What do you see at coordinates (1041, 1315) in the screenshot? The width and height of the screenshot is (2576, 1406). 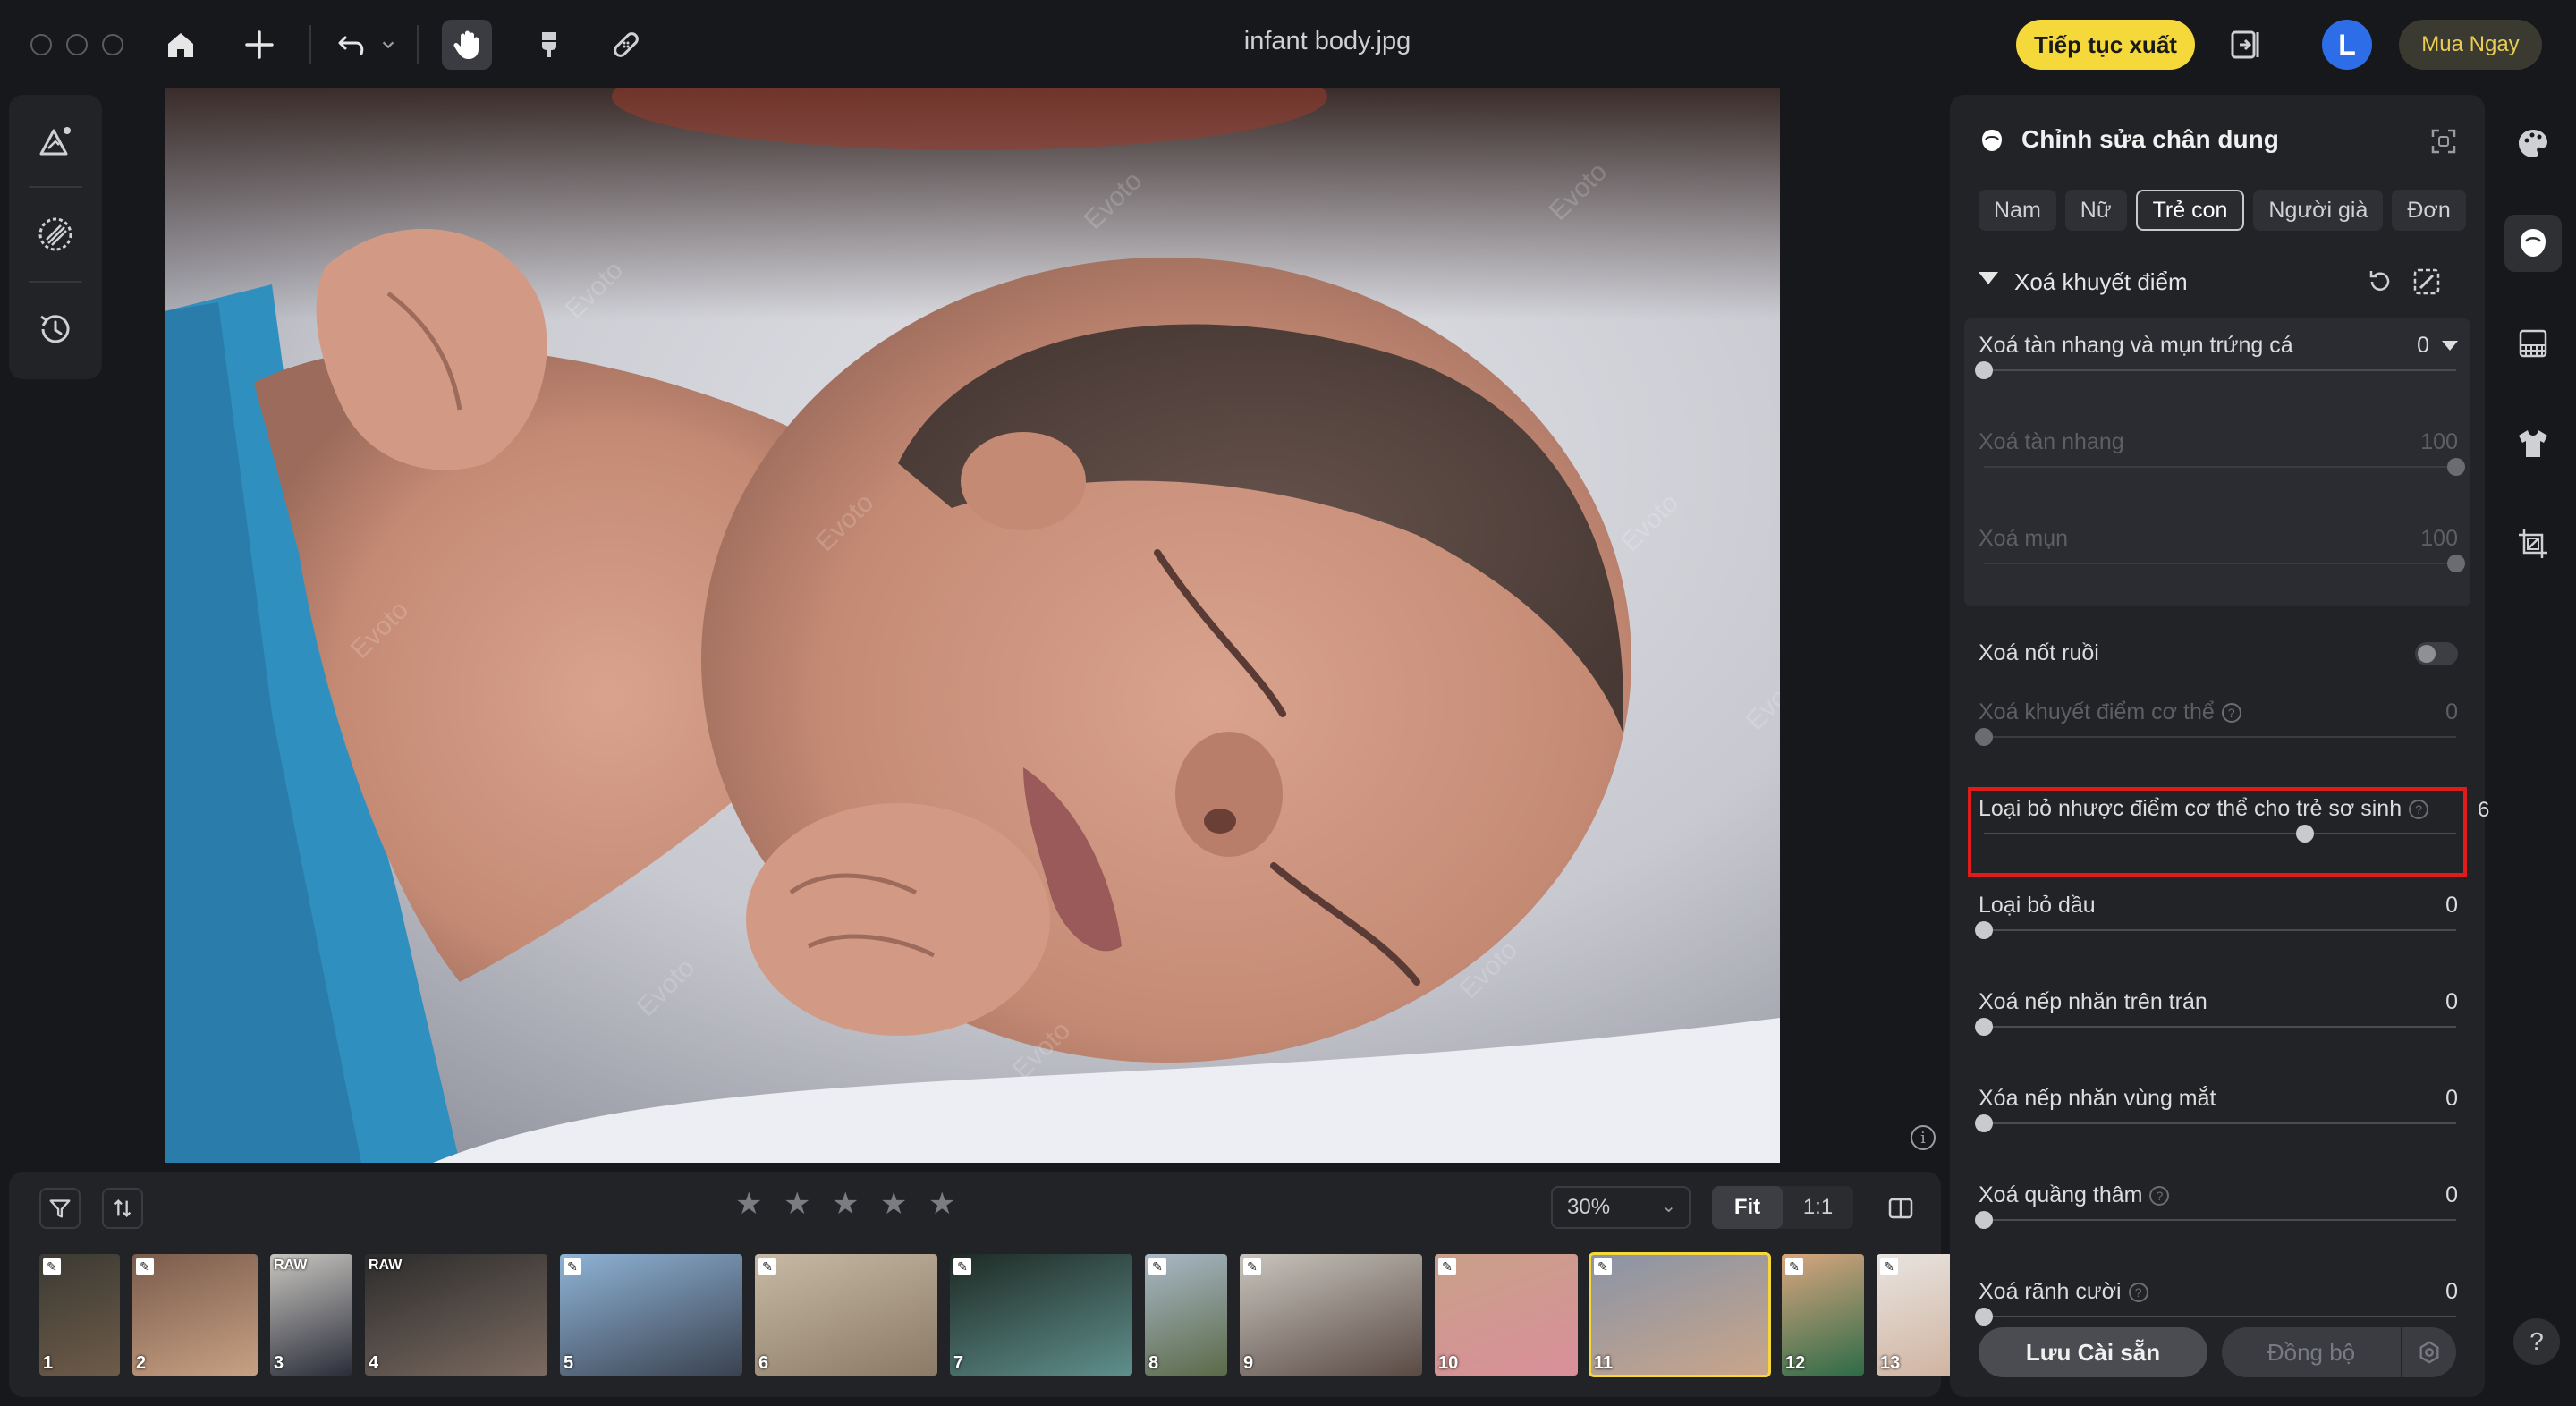 I see `thumbnail: ✎ 7` at bounding box center [1041, 1315].